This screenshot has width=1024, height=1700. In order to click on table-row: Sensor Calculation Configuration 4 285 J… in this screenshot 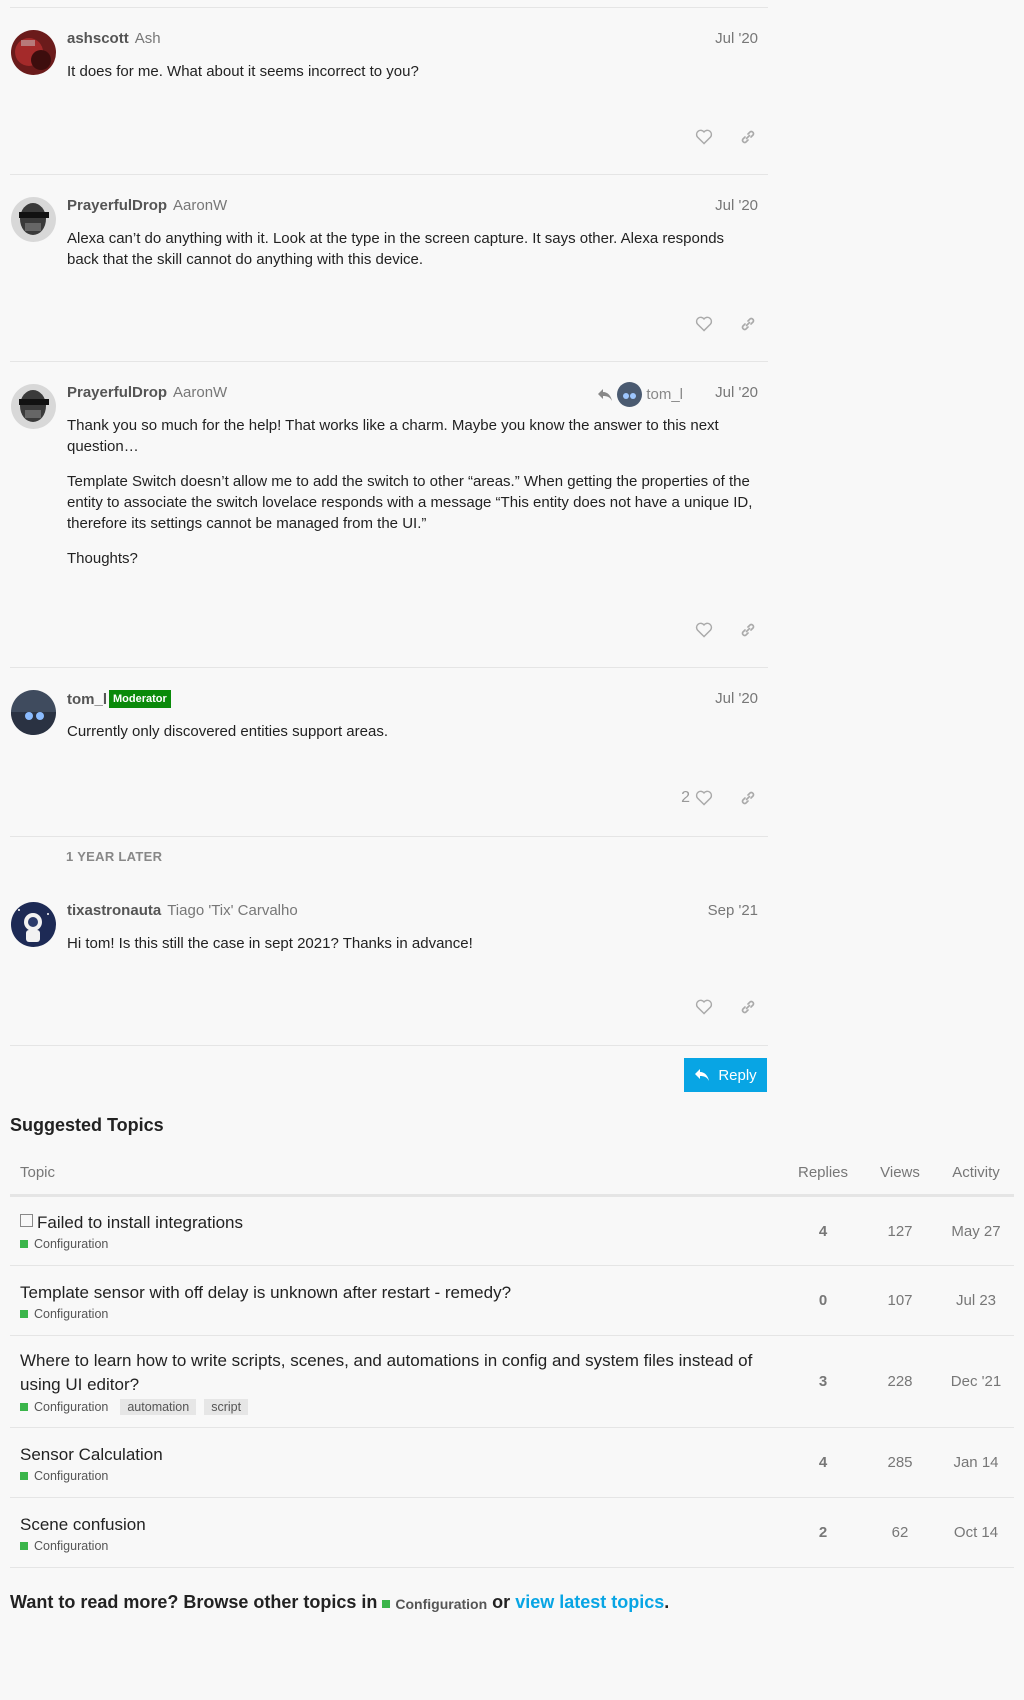, I will do `click(512, 1462)`.